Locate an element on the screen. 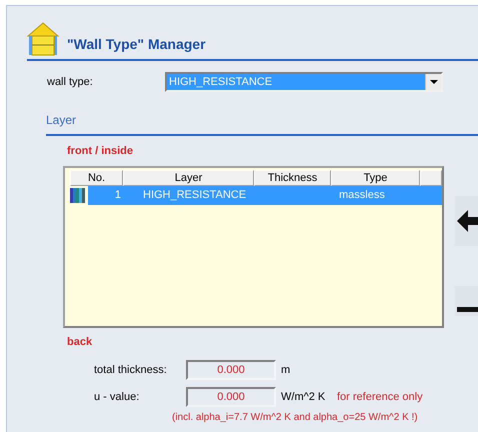 This screenshot has height=432, width=478. reference-note: for reference only is located at coordinates (380, 397).